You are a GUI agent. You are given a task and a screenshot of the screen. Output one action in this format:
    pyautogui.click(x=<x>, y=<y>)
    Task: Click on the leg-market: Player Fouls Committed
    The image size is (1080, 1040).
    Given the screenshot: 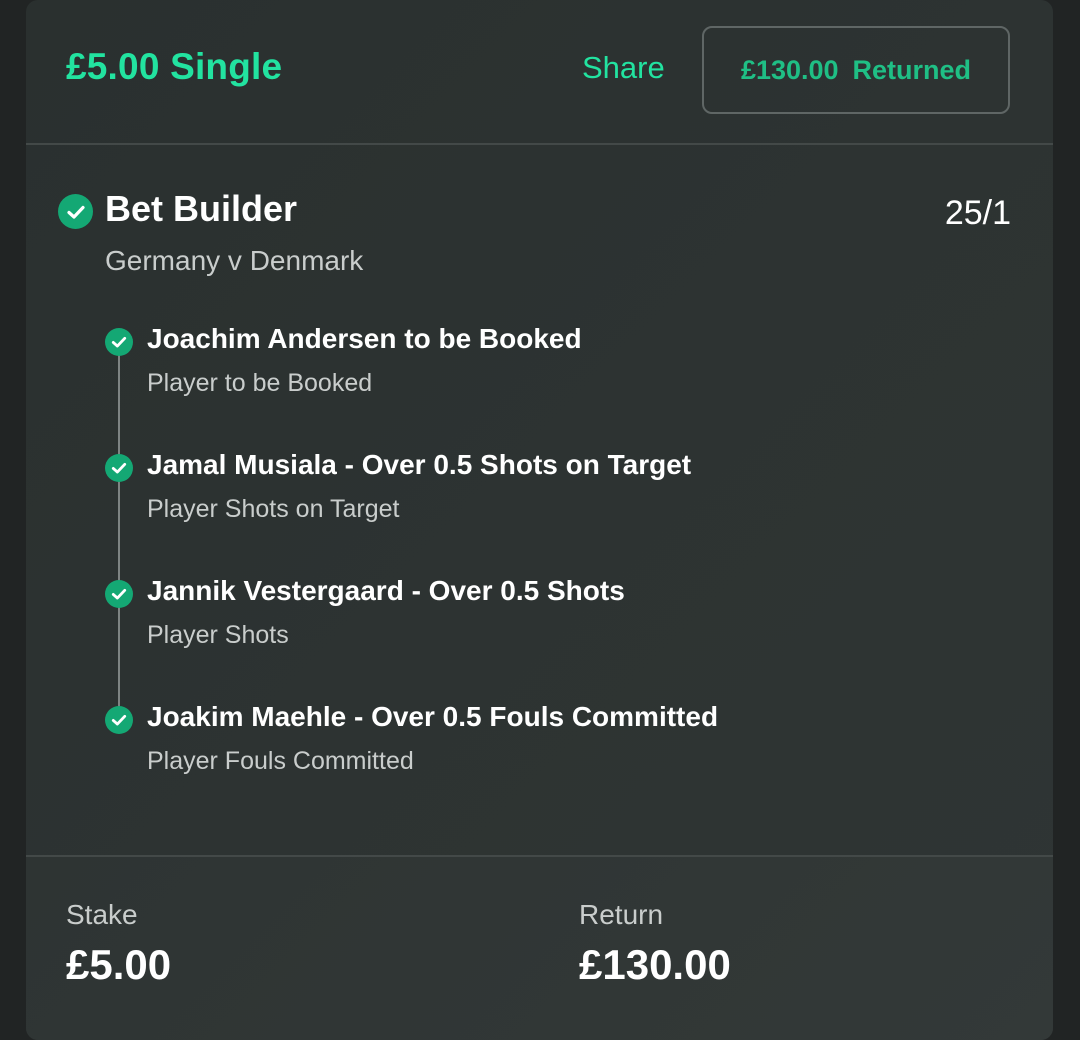 What is the action you would take?
    pyautogui.click(x=280, y=761)
    